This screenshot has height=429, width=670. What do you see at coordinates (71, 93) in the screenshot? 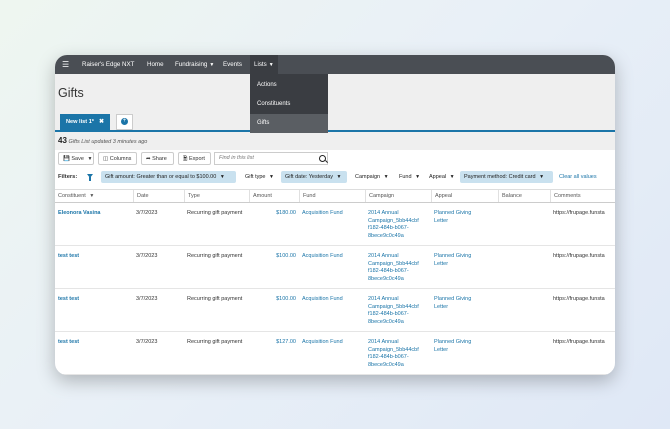
I see `page-title: Gifts` at bounding box center [71, 93].